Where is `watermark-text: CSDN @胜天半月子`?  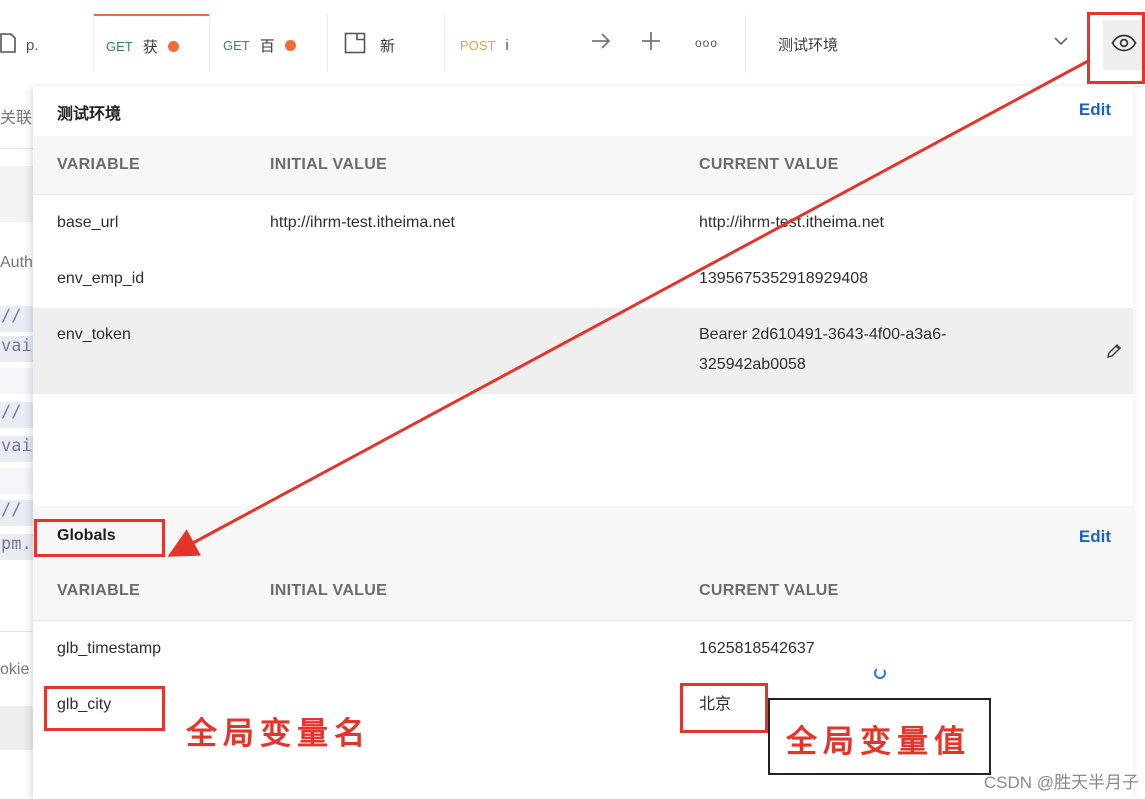
watermark-text: CSDN @胜天半月子 is located at coordinates (1061, 782).